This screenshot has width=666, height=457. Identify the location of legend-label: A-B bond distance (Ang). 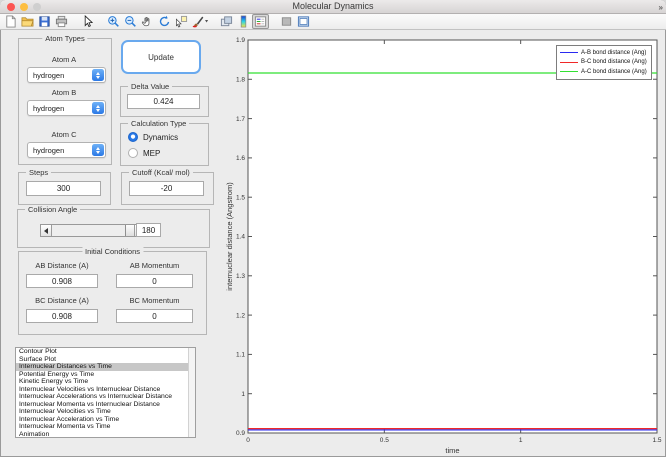
(614, 52).